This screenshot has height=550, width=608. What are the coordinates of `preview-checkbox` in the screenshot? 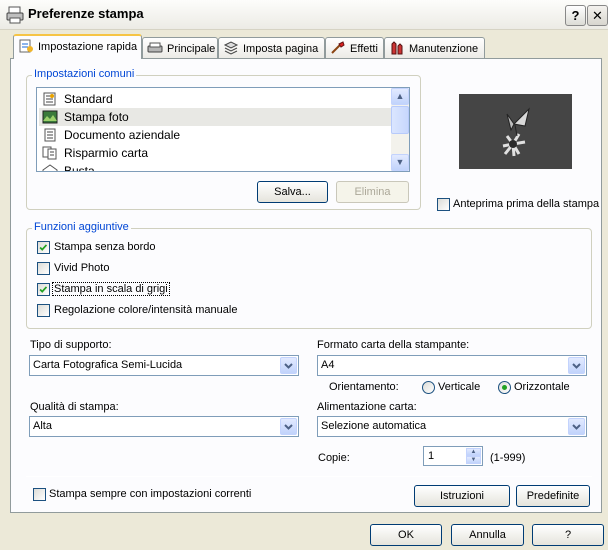 It's located at (443, 204).